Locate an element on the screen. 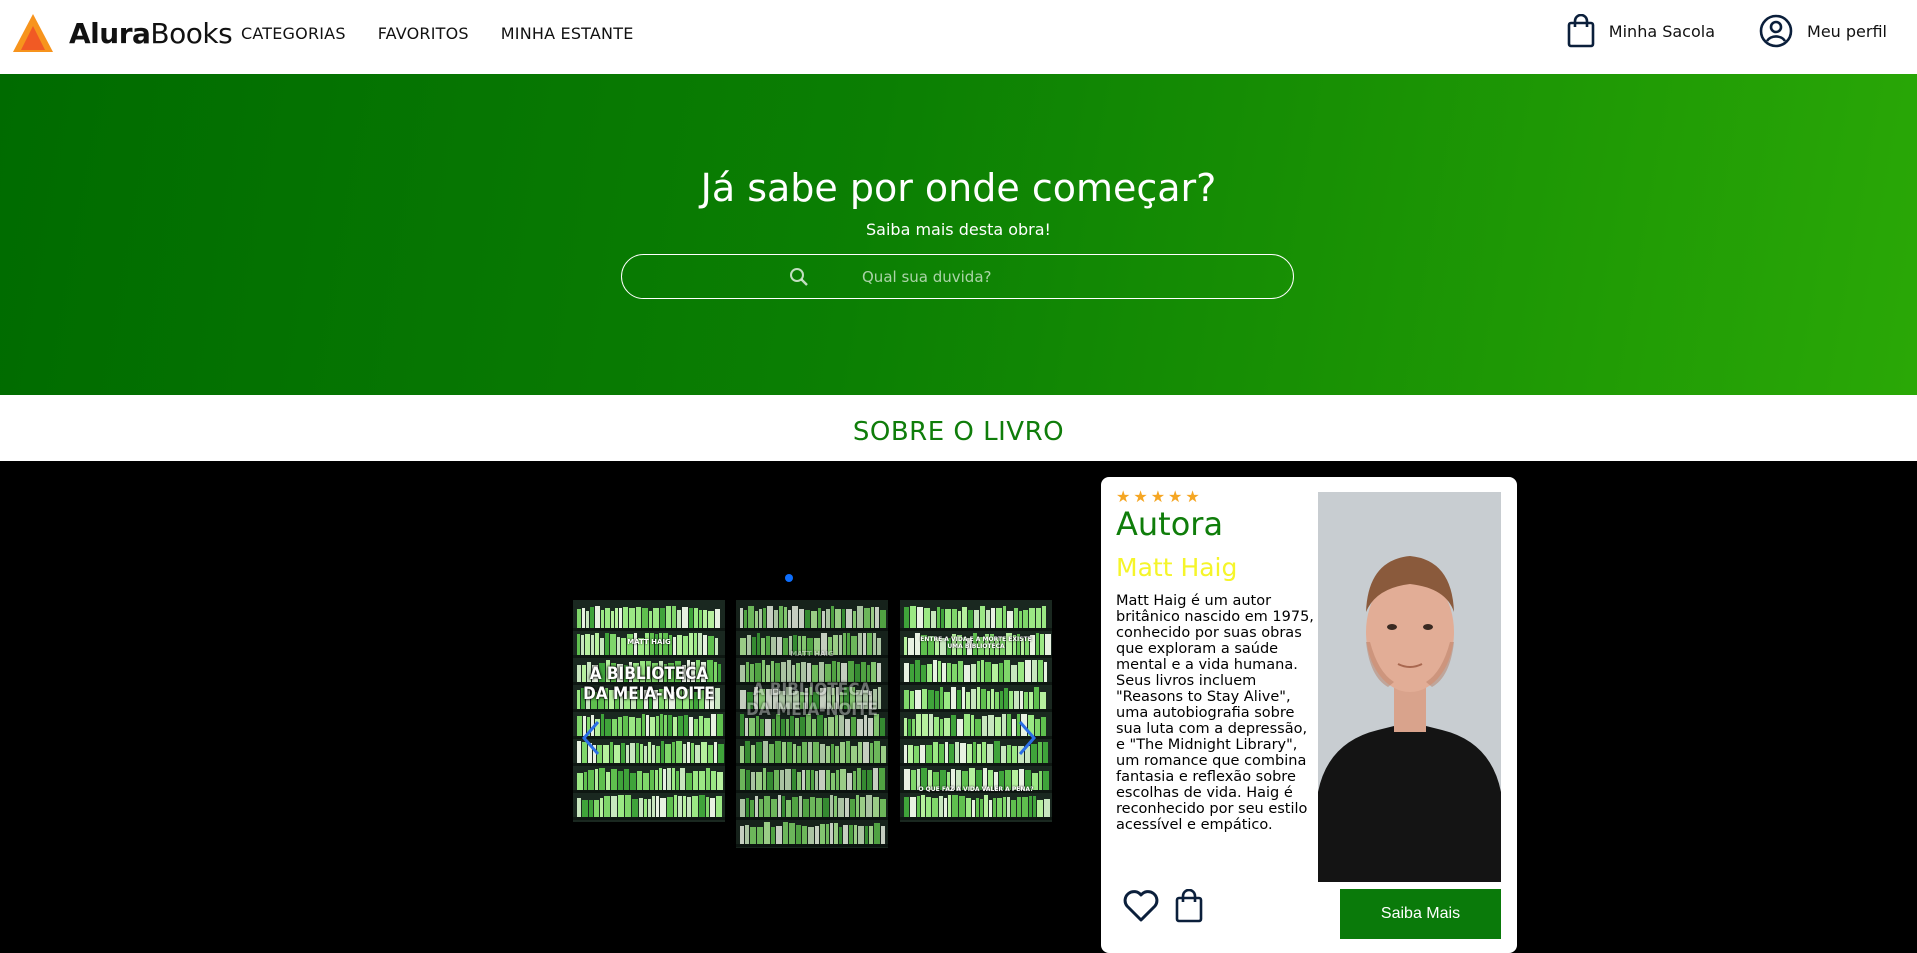 This screenshot has height=953, width=1917. search-bar is located at coordinates (957, 276).